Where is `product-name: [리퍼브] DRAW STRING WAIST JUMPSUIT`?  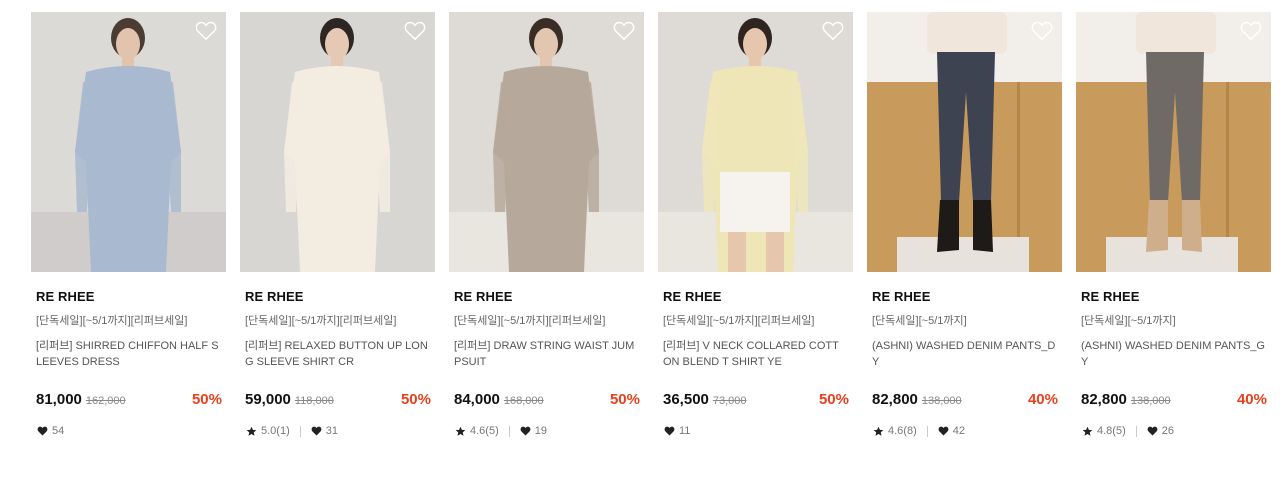 product-name: [리퍼브] DRAW STRING WAIST JUMPSUIT is located at coordinates (546, 354).